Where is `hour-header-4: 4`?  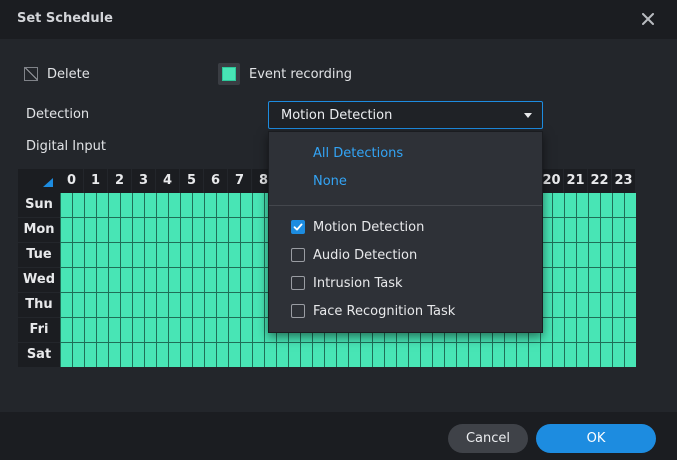
hour-header-4: 4 is located at coordinates (167, 181).